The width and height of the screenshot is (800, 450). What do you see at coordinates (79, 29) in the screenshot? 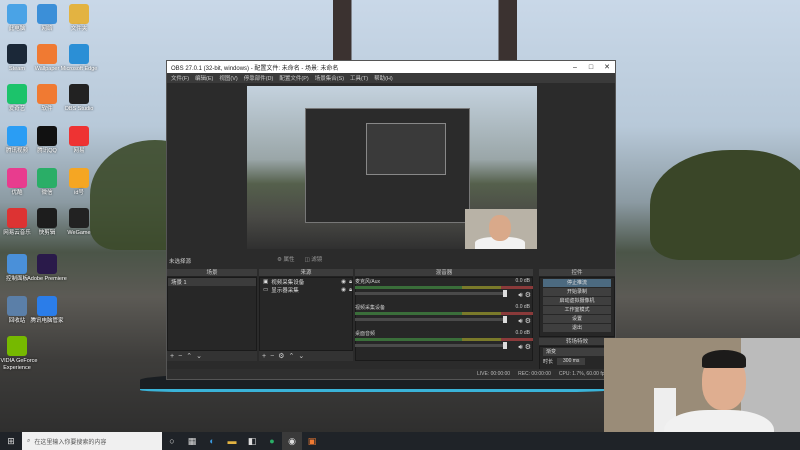
I see `desktop-icon-label: 文件夹` at bounding box center [79, 29].